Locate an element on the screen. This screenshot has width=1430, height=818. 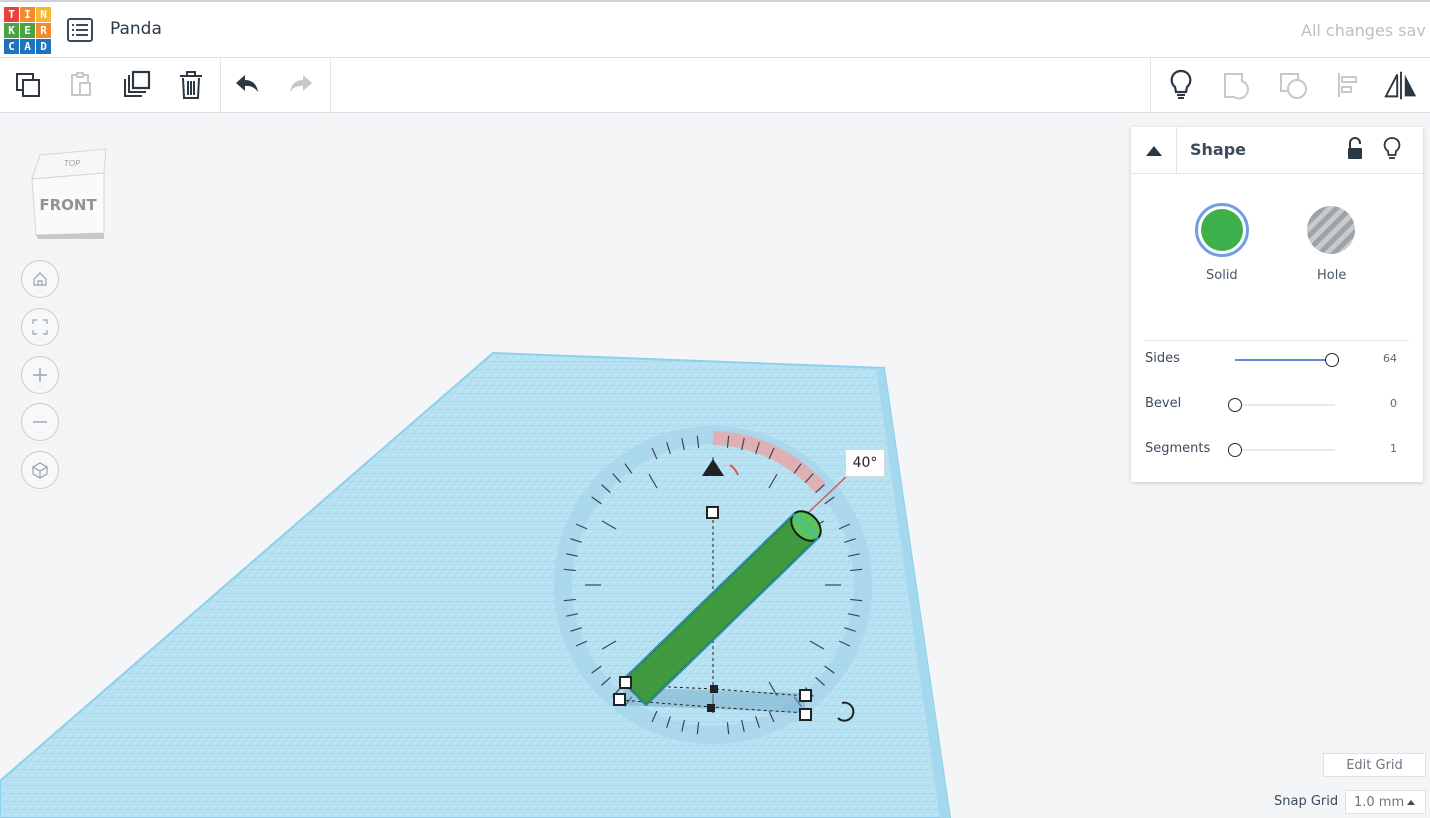
logo-letter: T is located at coordinates (11, 14).